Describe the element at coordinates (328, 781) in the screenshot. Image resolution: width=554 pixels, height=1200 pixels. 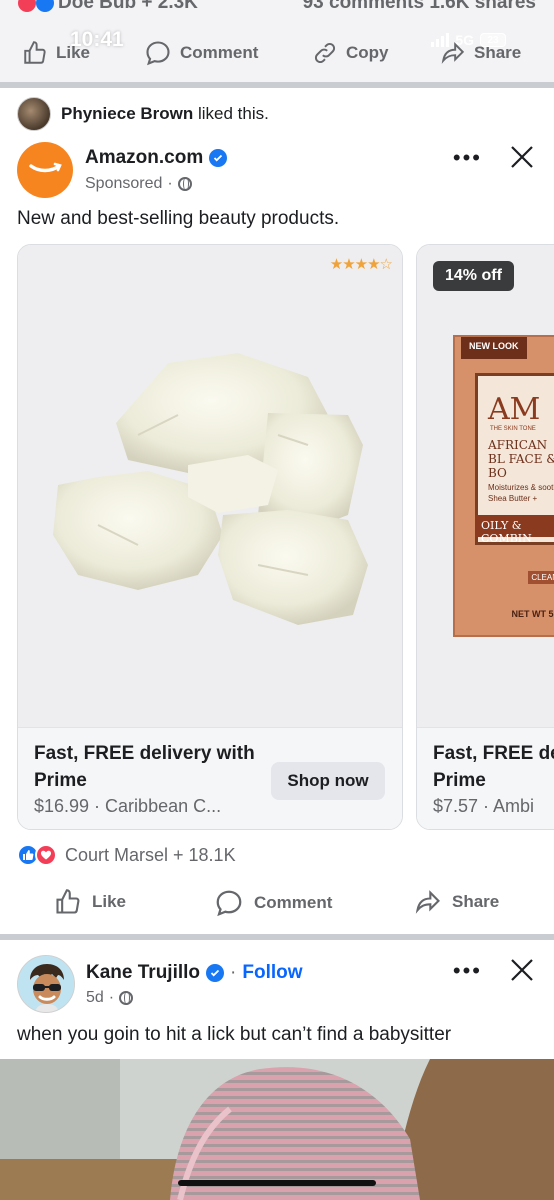
I see `shop-now-button: Shop now` at that location.